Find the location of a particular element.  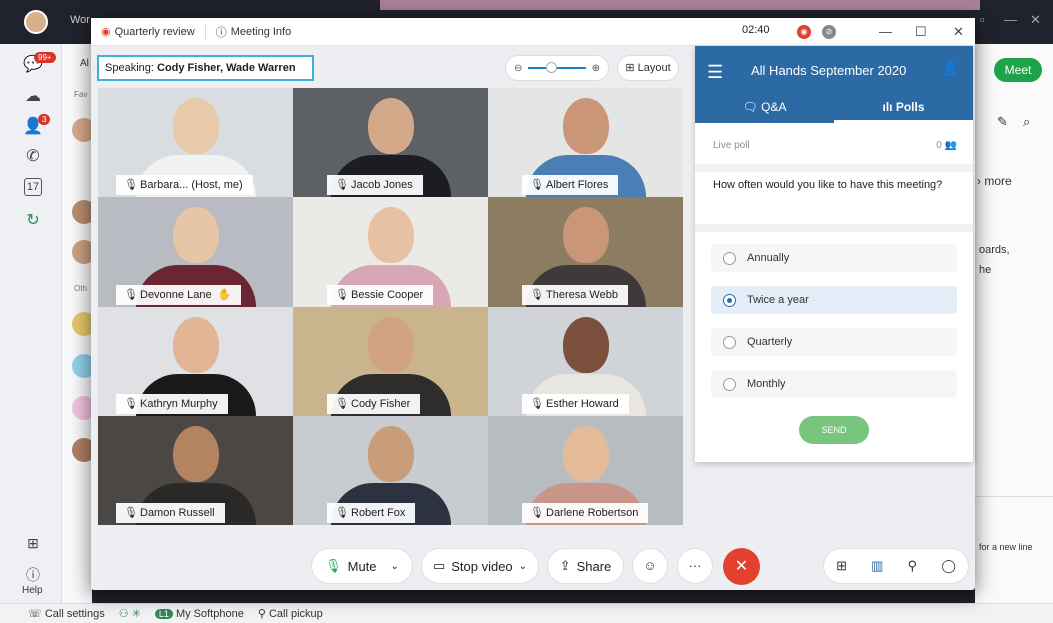

tab-polls: ılı Polls is located at coordinates (903, 108).